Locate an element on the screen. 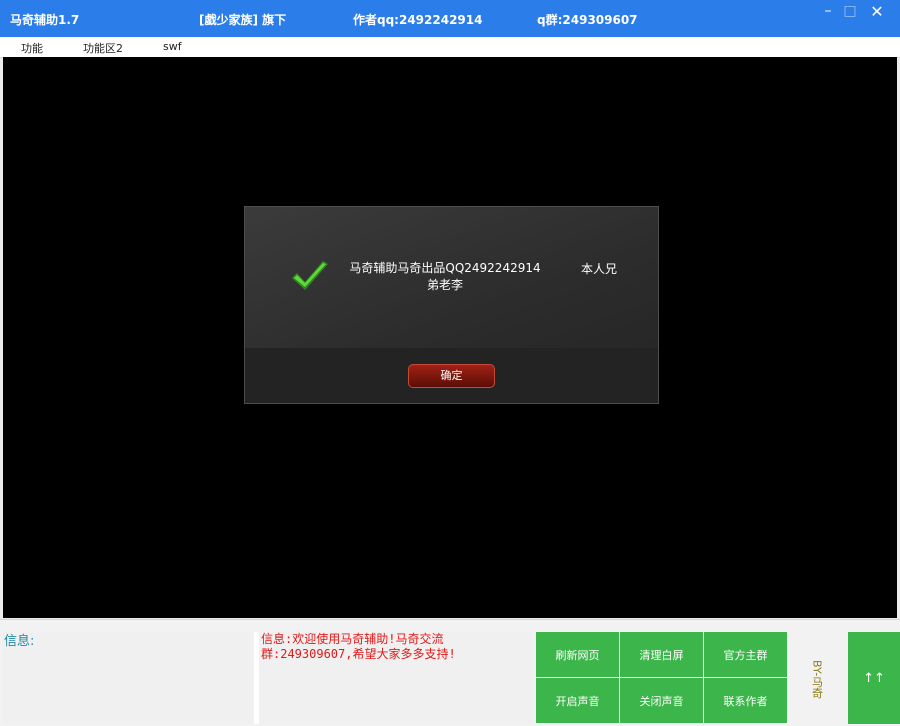  qq-group: q群:249309607 is located at coordinates (587, 20).